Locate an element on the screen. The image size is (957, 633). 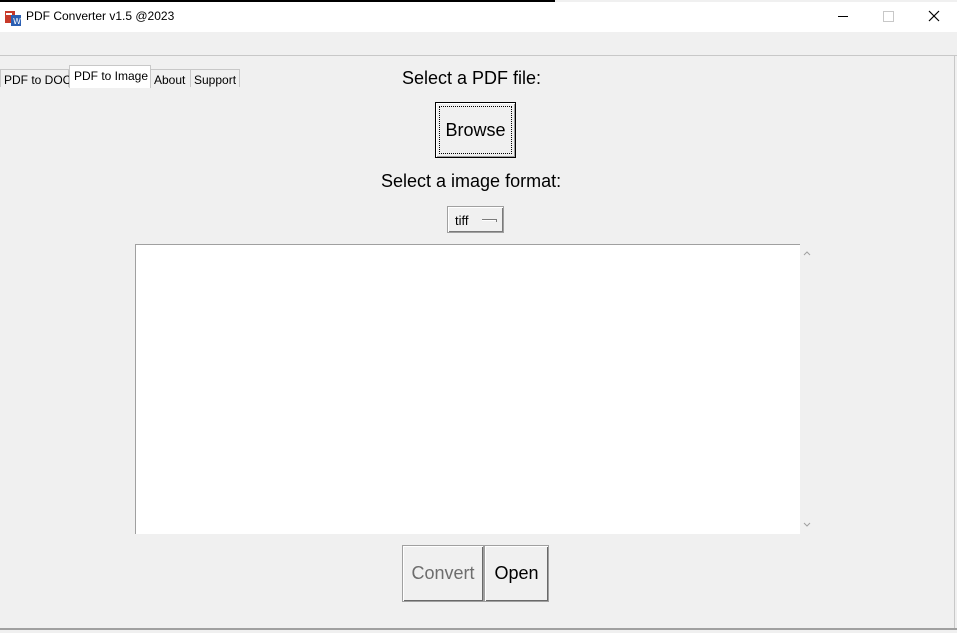
close-button is located at coordinates (934, 17).